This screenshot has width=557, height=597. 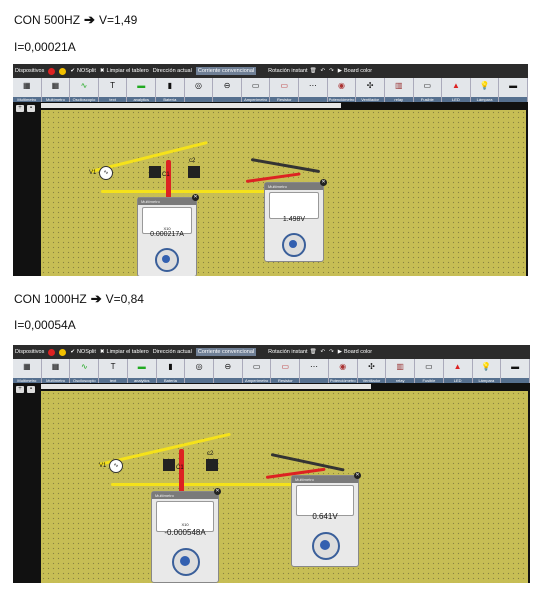 What do you see at coordinates (84, 99) in the screenshot?
I see `tray-label: Osciloscopio` at bounding box center [84, 99].